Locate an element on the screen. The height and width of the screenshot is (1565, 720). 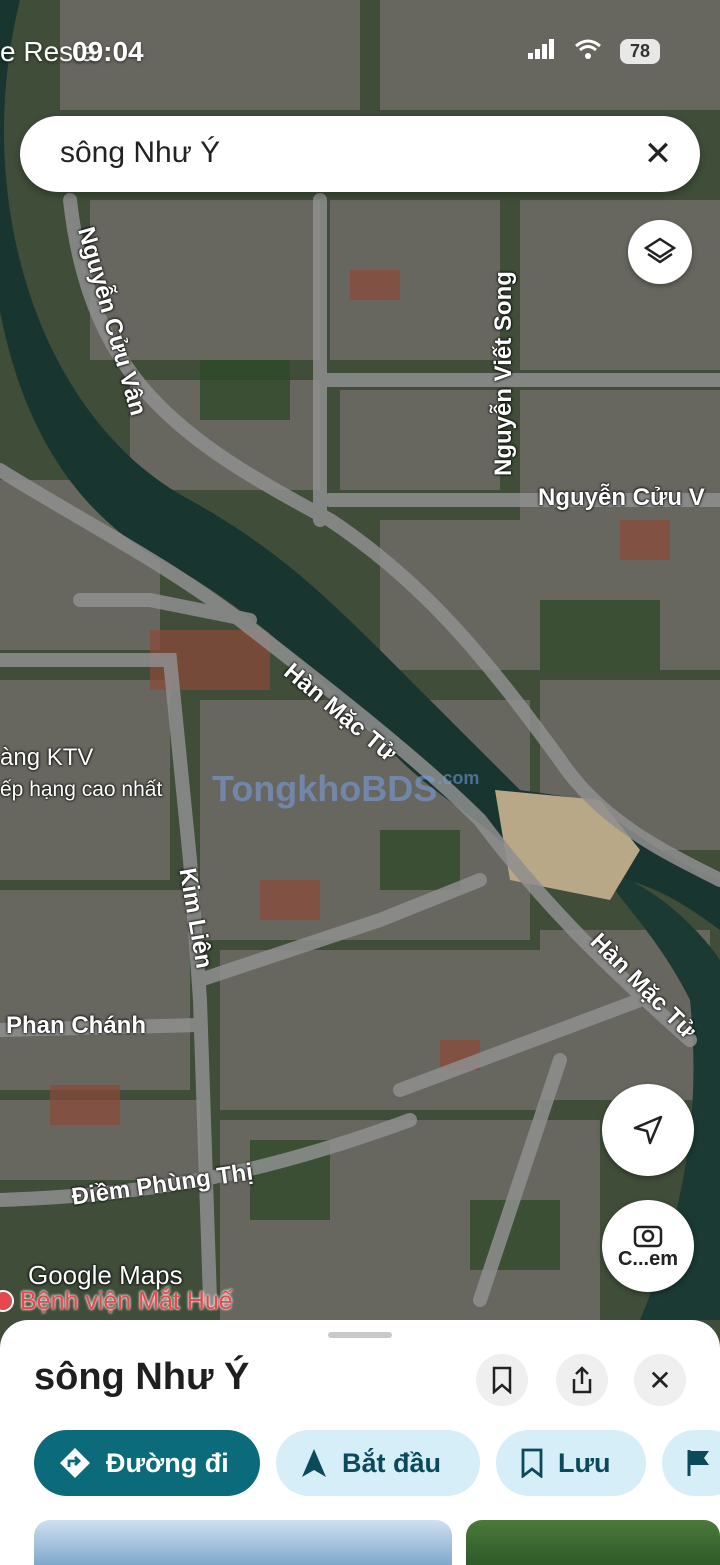
save-button is located at coordinates (502, 1380).